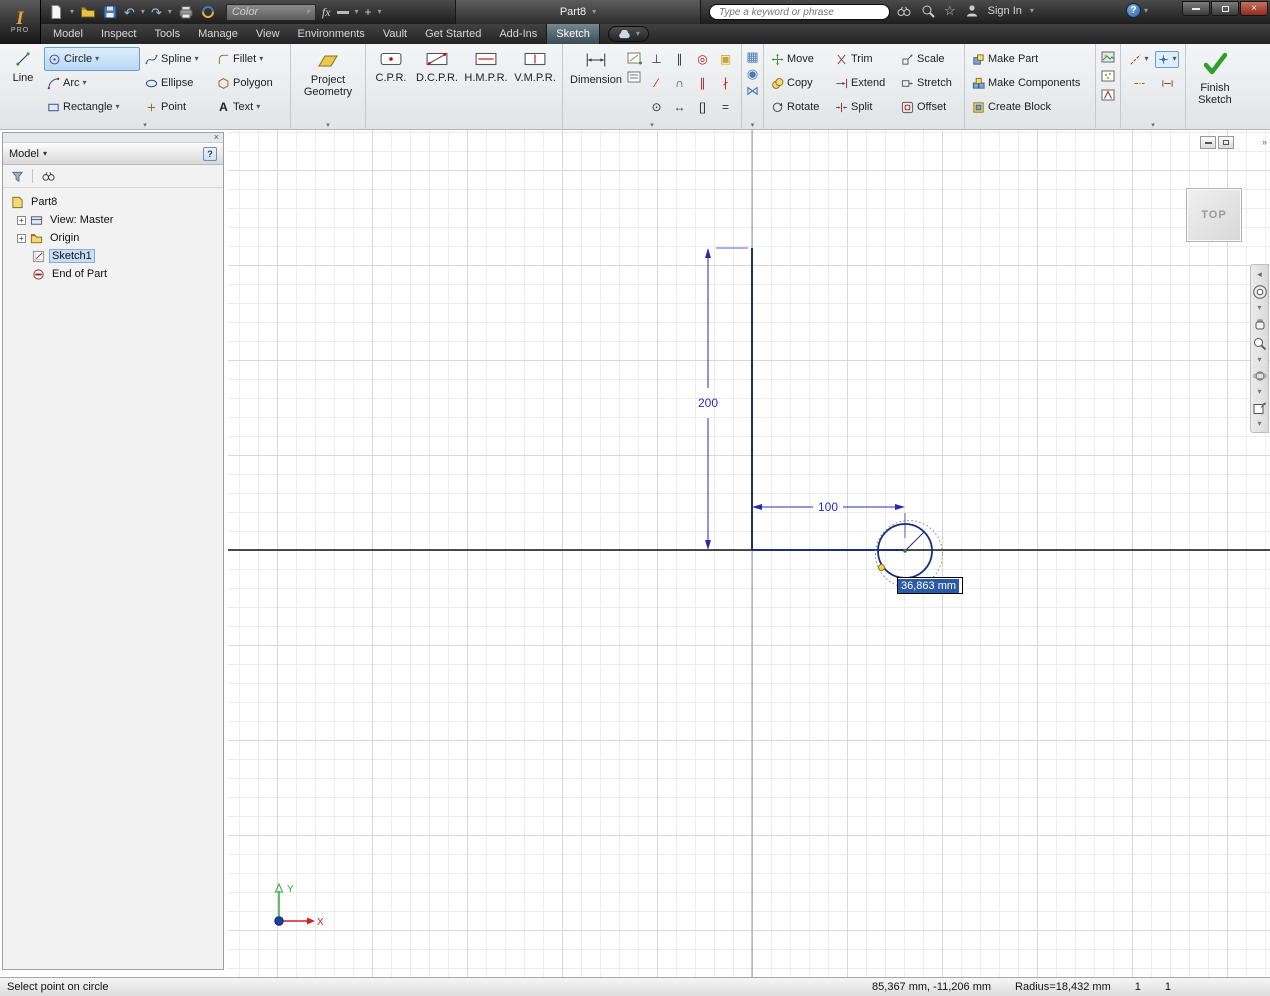 This screenshot has height=996, width=1270. I want to click on snap-point, so click(881, 567).